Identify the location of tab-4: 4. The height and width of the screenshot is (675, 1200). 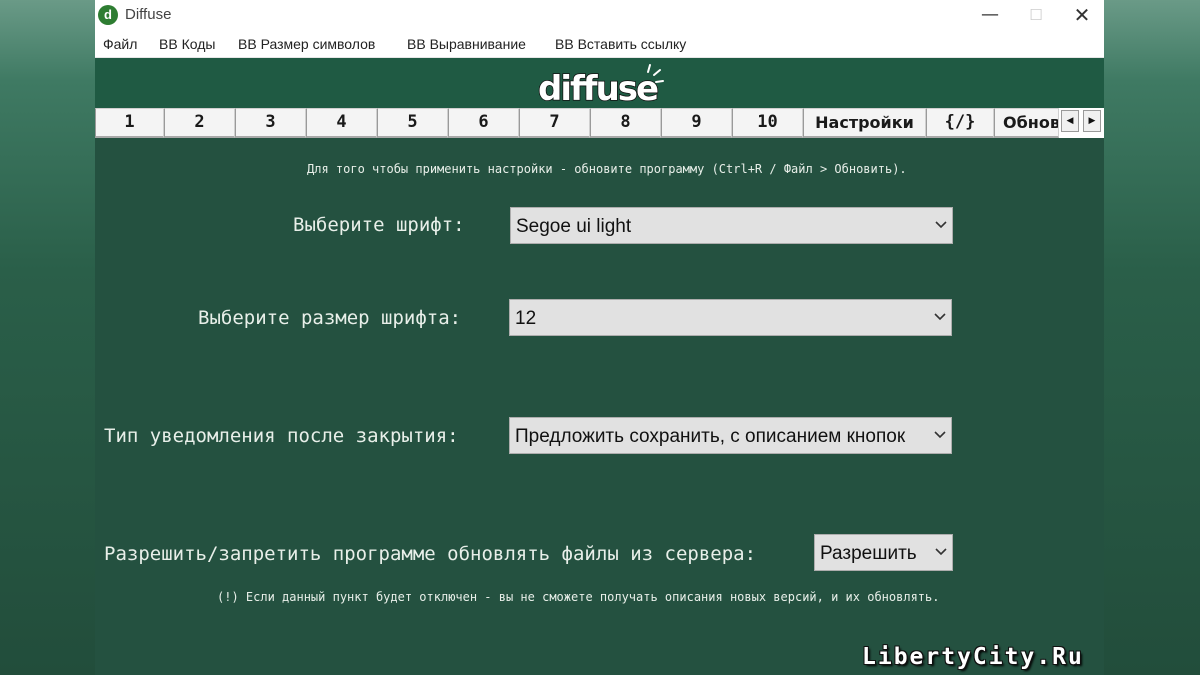
(341, 123).